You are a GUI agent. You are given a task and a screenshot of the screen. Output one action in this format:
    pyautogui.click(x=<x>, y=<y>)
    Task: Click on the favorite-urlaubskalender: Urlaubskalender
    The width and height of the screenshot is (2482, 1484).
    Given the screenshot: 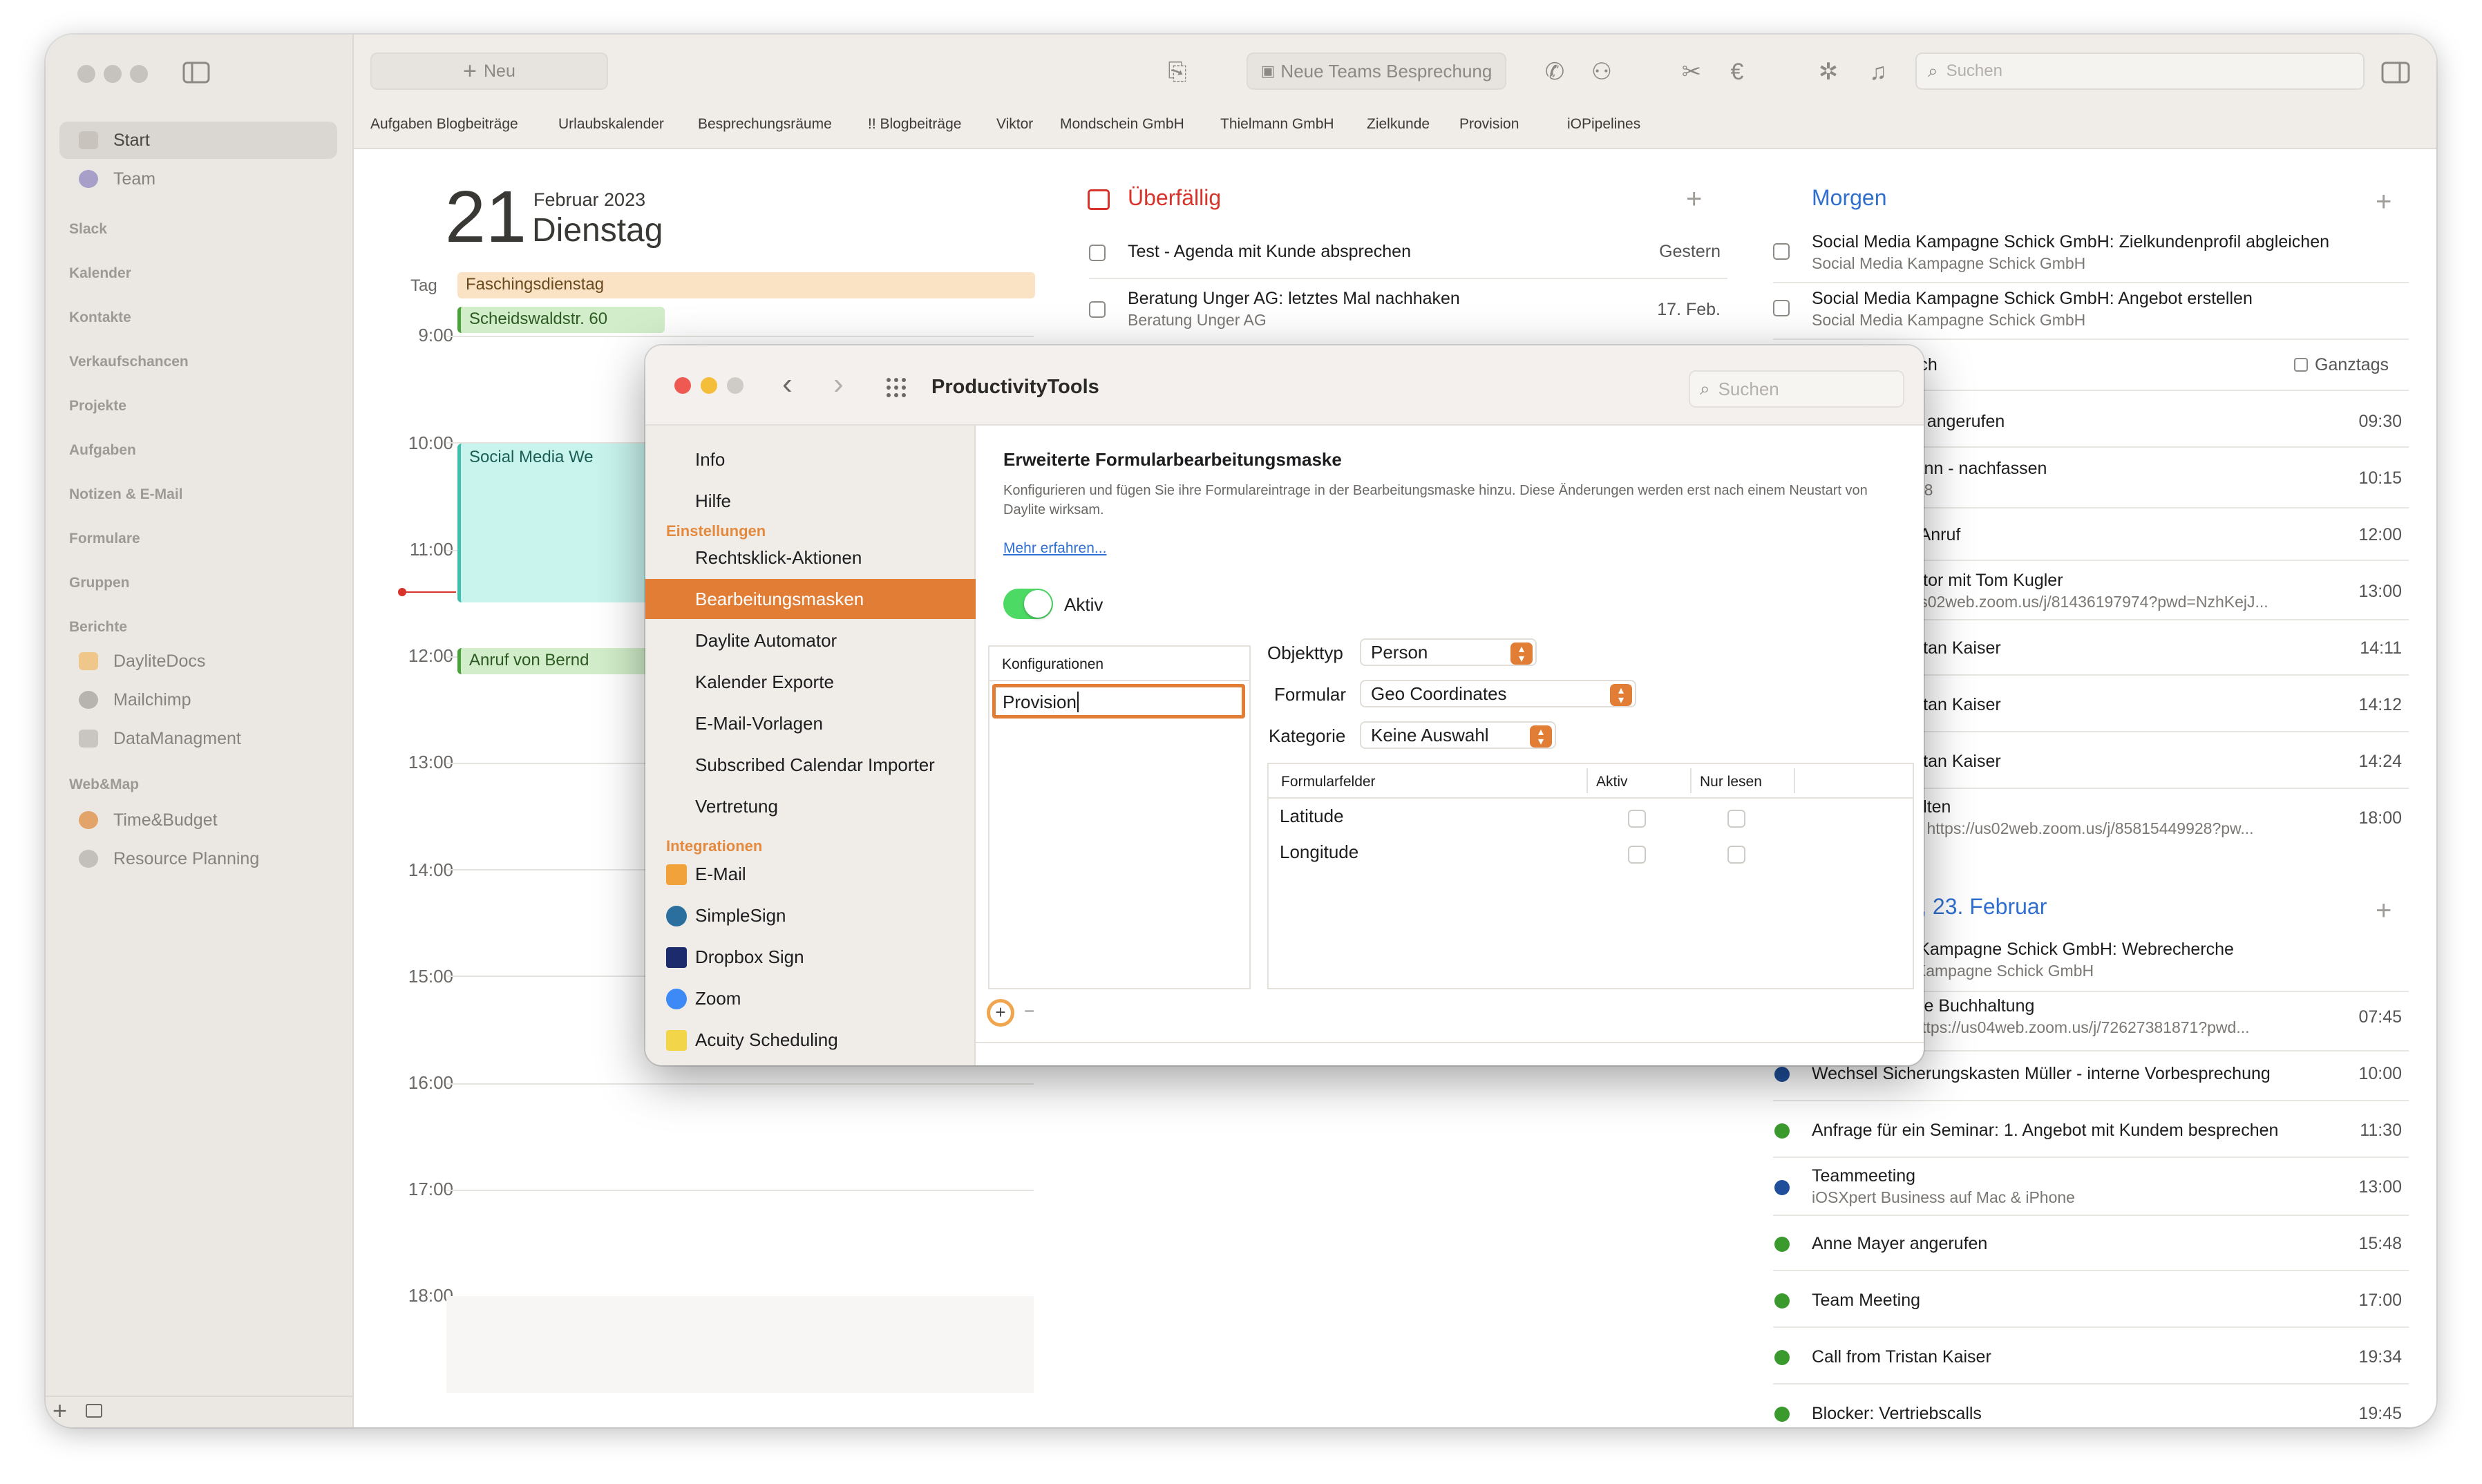 What is the action you would take?
    pyautogui.click(x=611, y=124)
    